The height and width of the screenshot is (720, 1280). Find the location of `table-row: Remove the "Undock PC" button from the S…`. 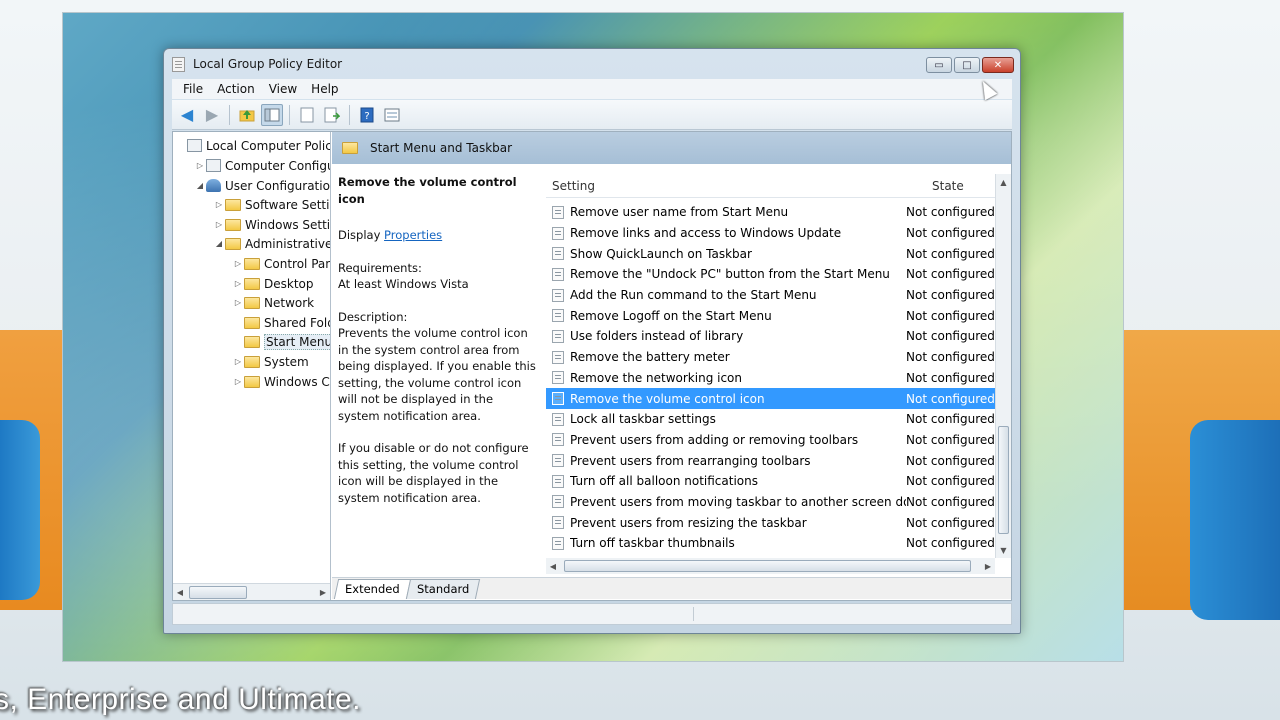

table-row: Remove the "Undock PC" button from the S… is located at coordinates (770, 274).